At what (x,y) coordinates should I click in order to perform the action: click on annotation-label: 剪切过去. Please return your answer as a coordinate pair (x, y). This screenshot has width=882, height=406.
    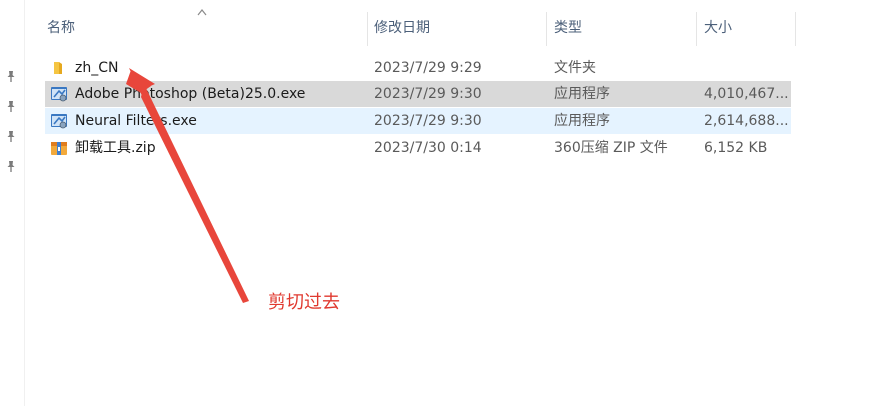
    Looking at the image, I should click on (304, 302).